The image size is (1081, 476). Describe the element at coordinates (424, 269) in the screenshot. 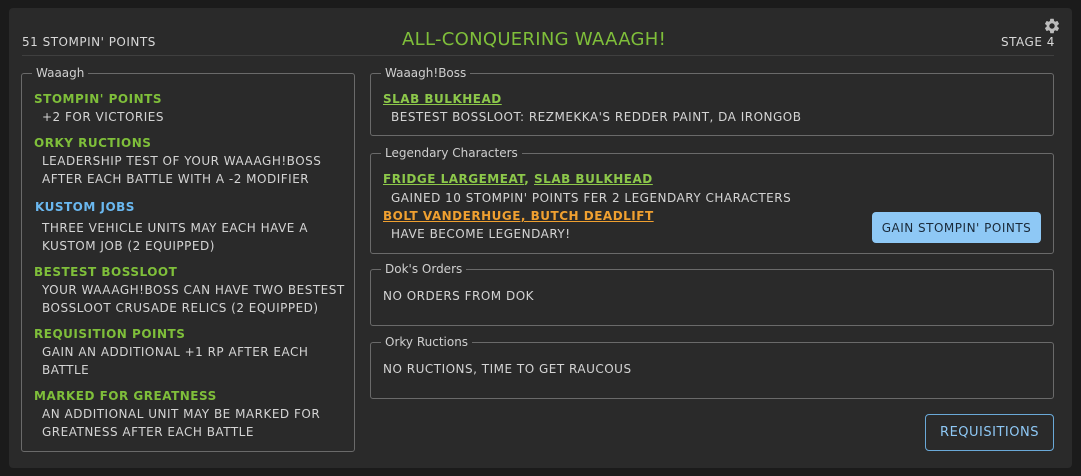

I see `doks-orders-legend: Dok's Orders` at that location.